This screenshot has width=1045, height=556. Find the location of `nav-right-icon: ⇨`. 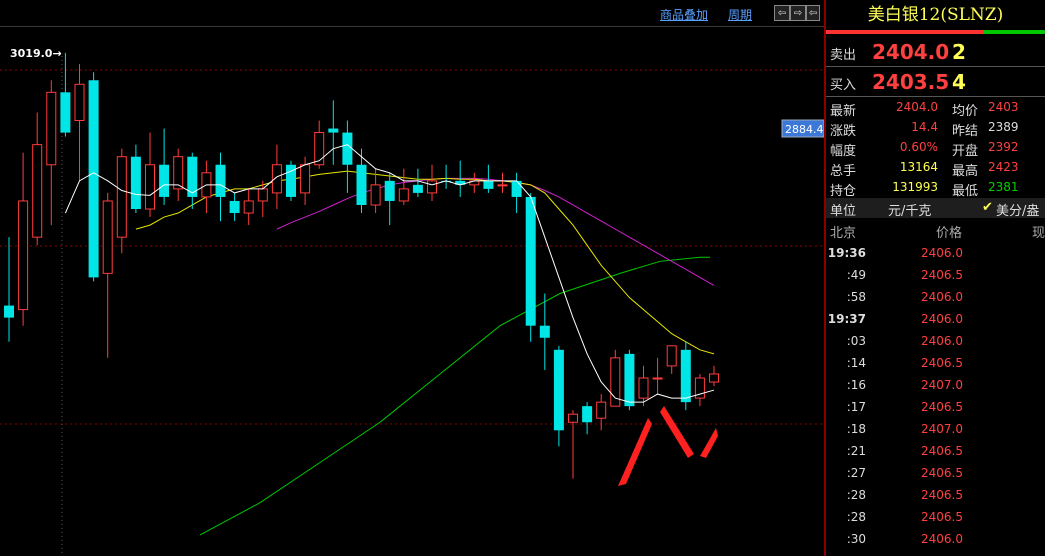

nav-right-icon: ⇨ is located at coordinates (798, 13).